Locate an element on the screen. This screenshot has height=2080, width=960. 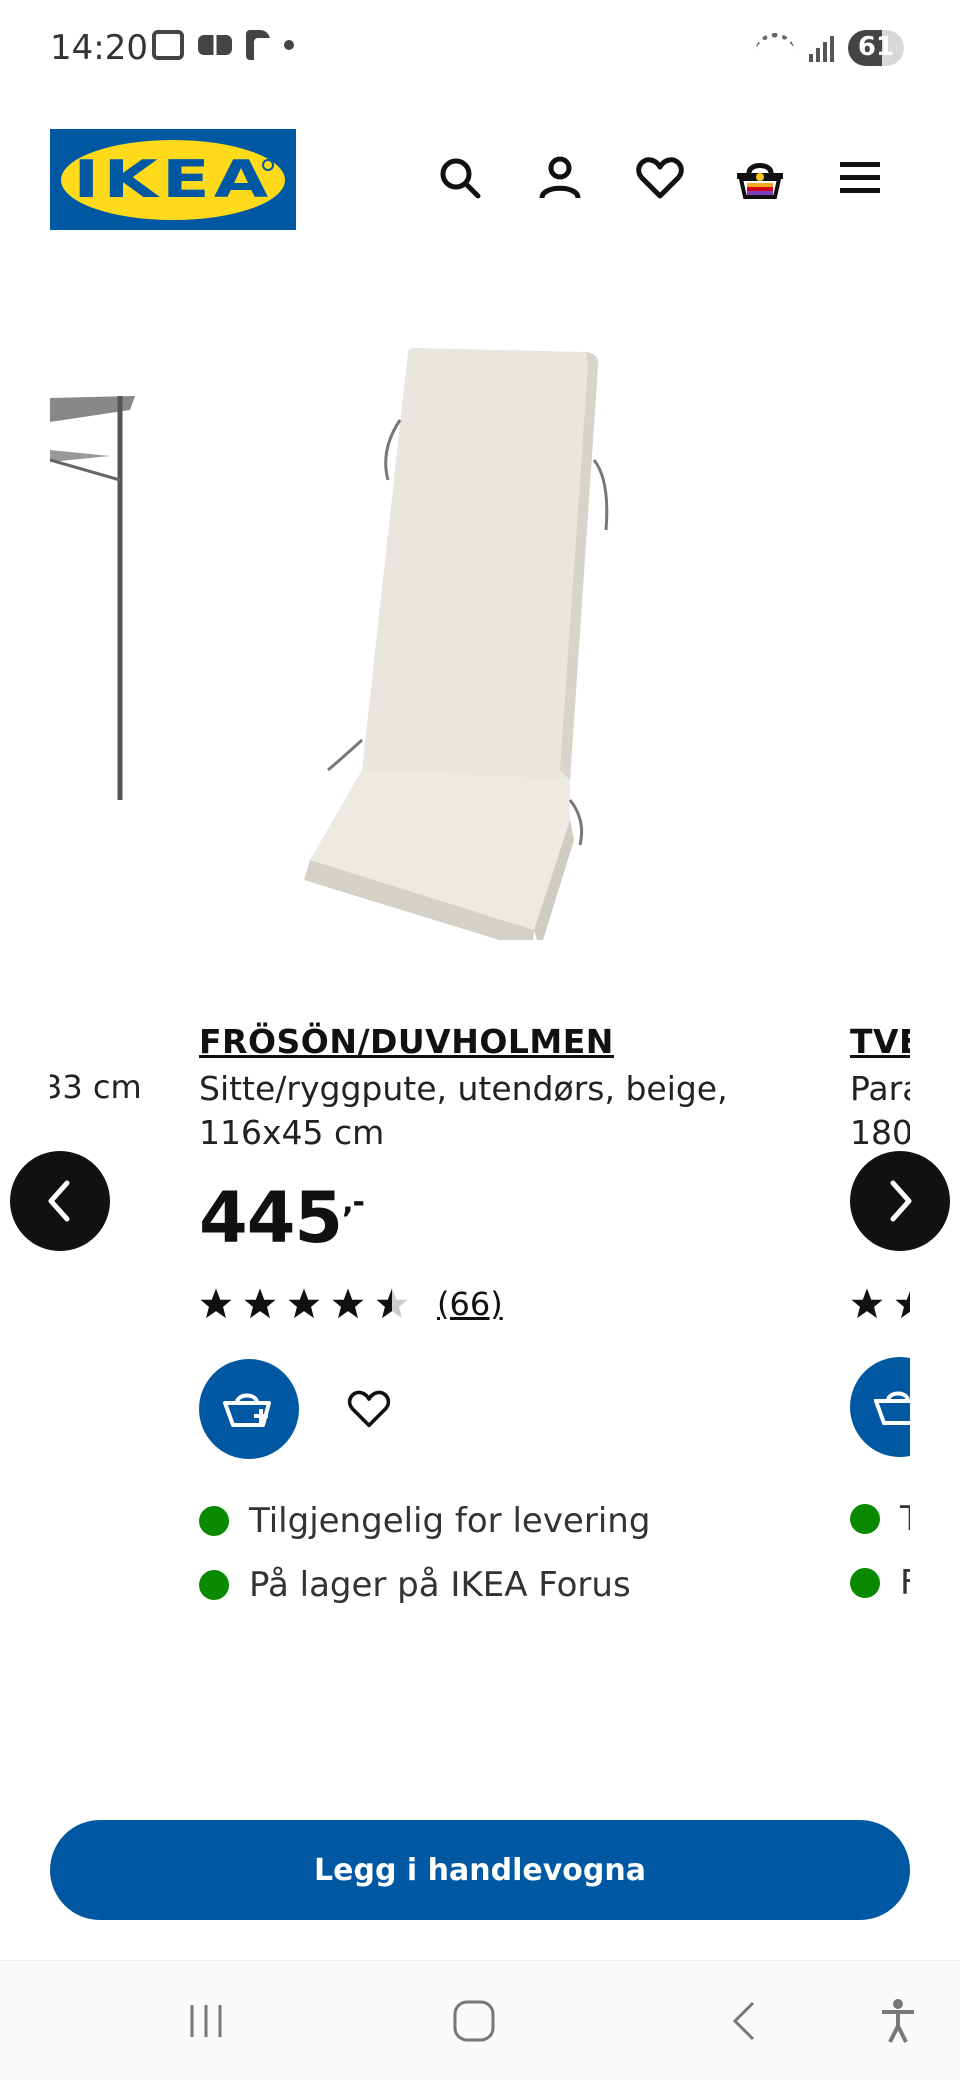
next-product-actions is located at coordinates (880, 1407).